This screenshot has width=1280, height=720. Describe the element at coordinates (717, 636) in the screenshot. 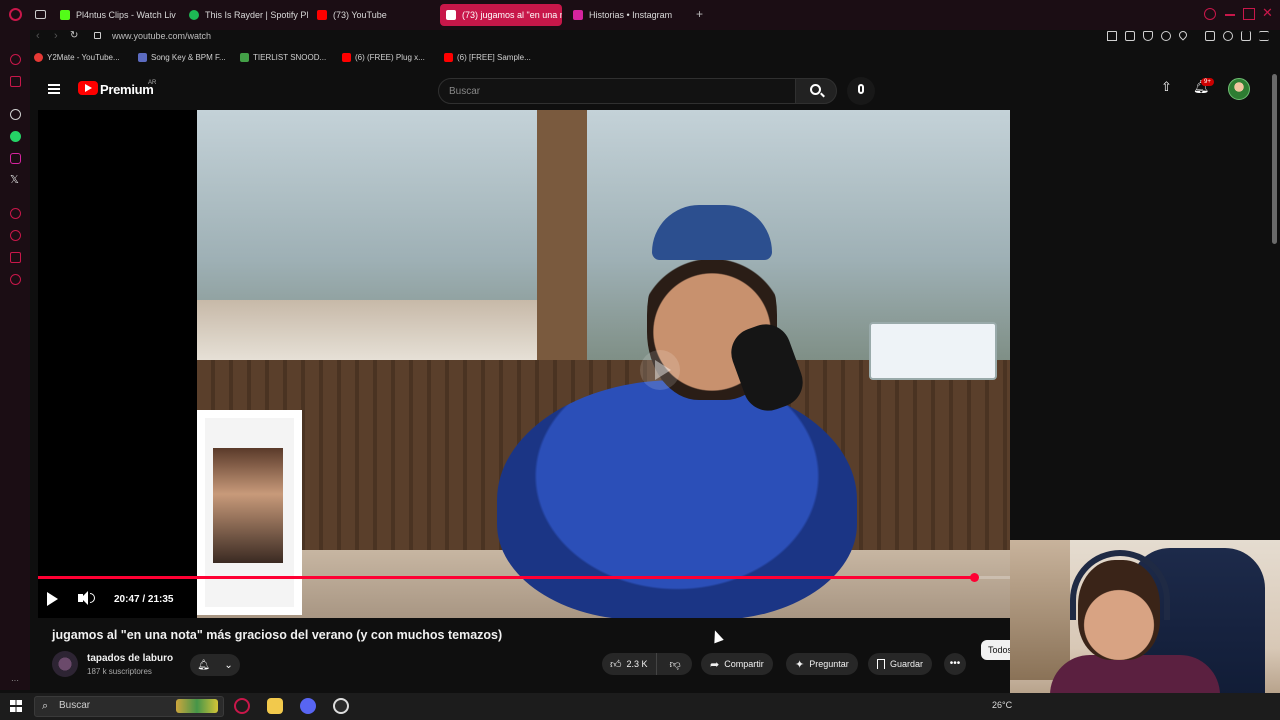

I see `mouse-cursor-icon` at that location.